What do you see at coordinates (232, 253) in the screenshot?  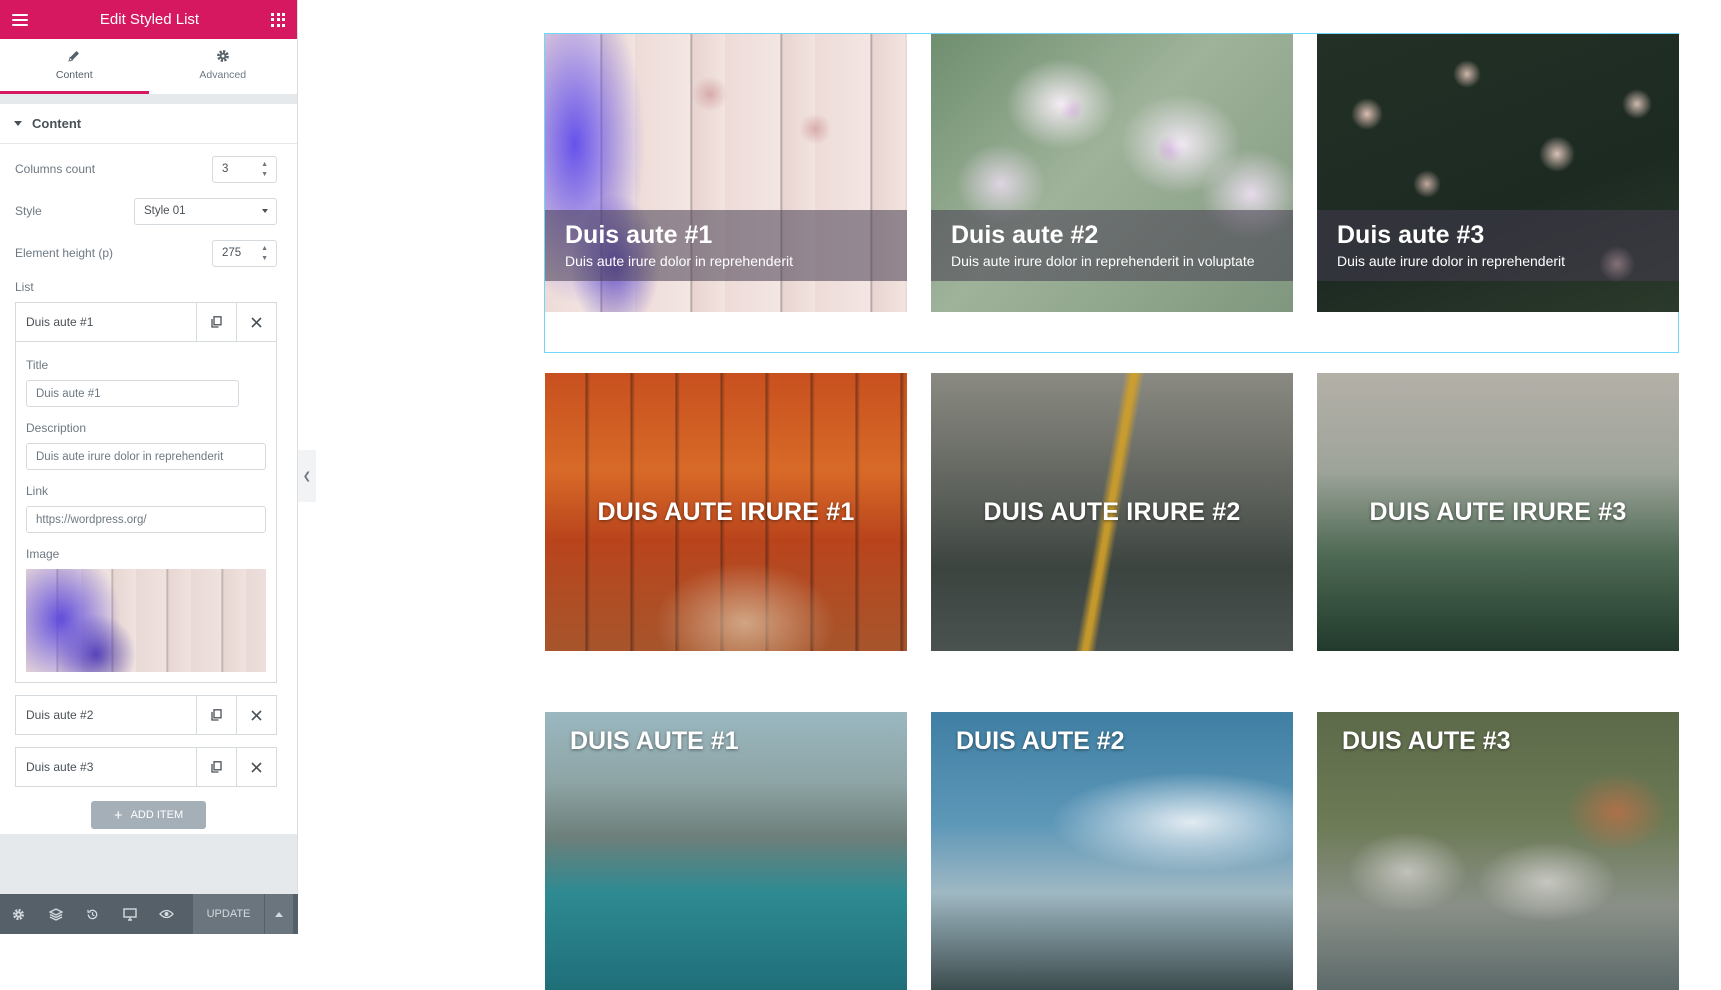 I see `element-height-value: 275` at bounding box center [232, 253].